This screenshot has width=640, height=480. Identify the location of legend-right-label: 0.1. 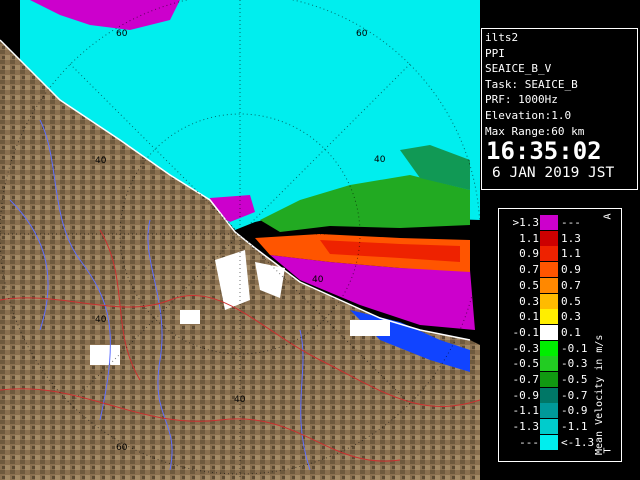
(571, 332).